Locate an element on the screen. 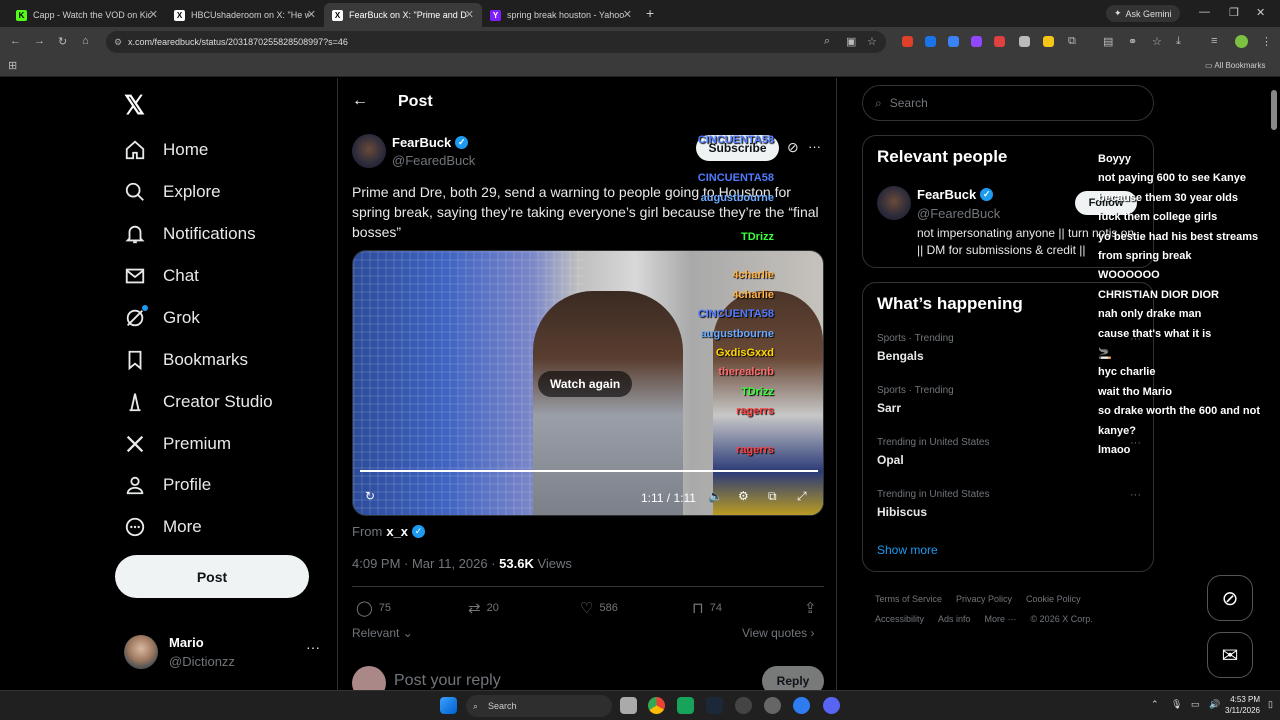 This screenshot has height=720, width=1280. nav-profile: Profile is located at coordinates (167, 485).